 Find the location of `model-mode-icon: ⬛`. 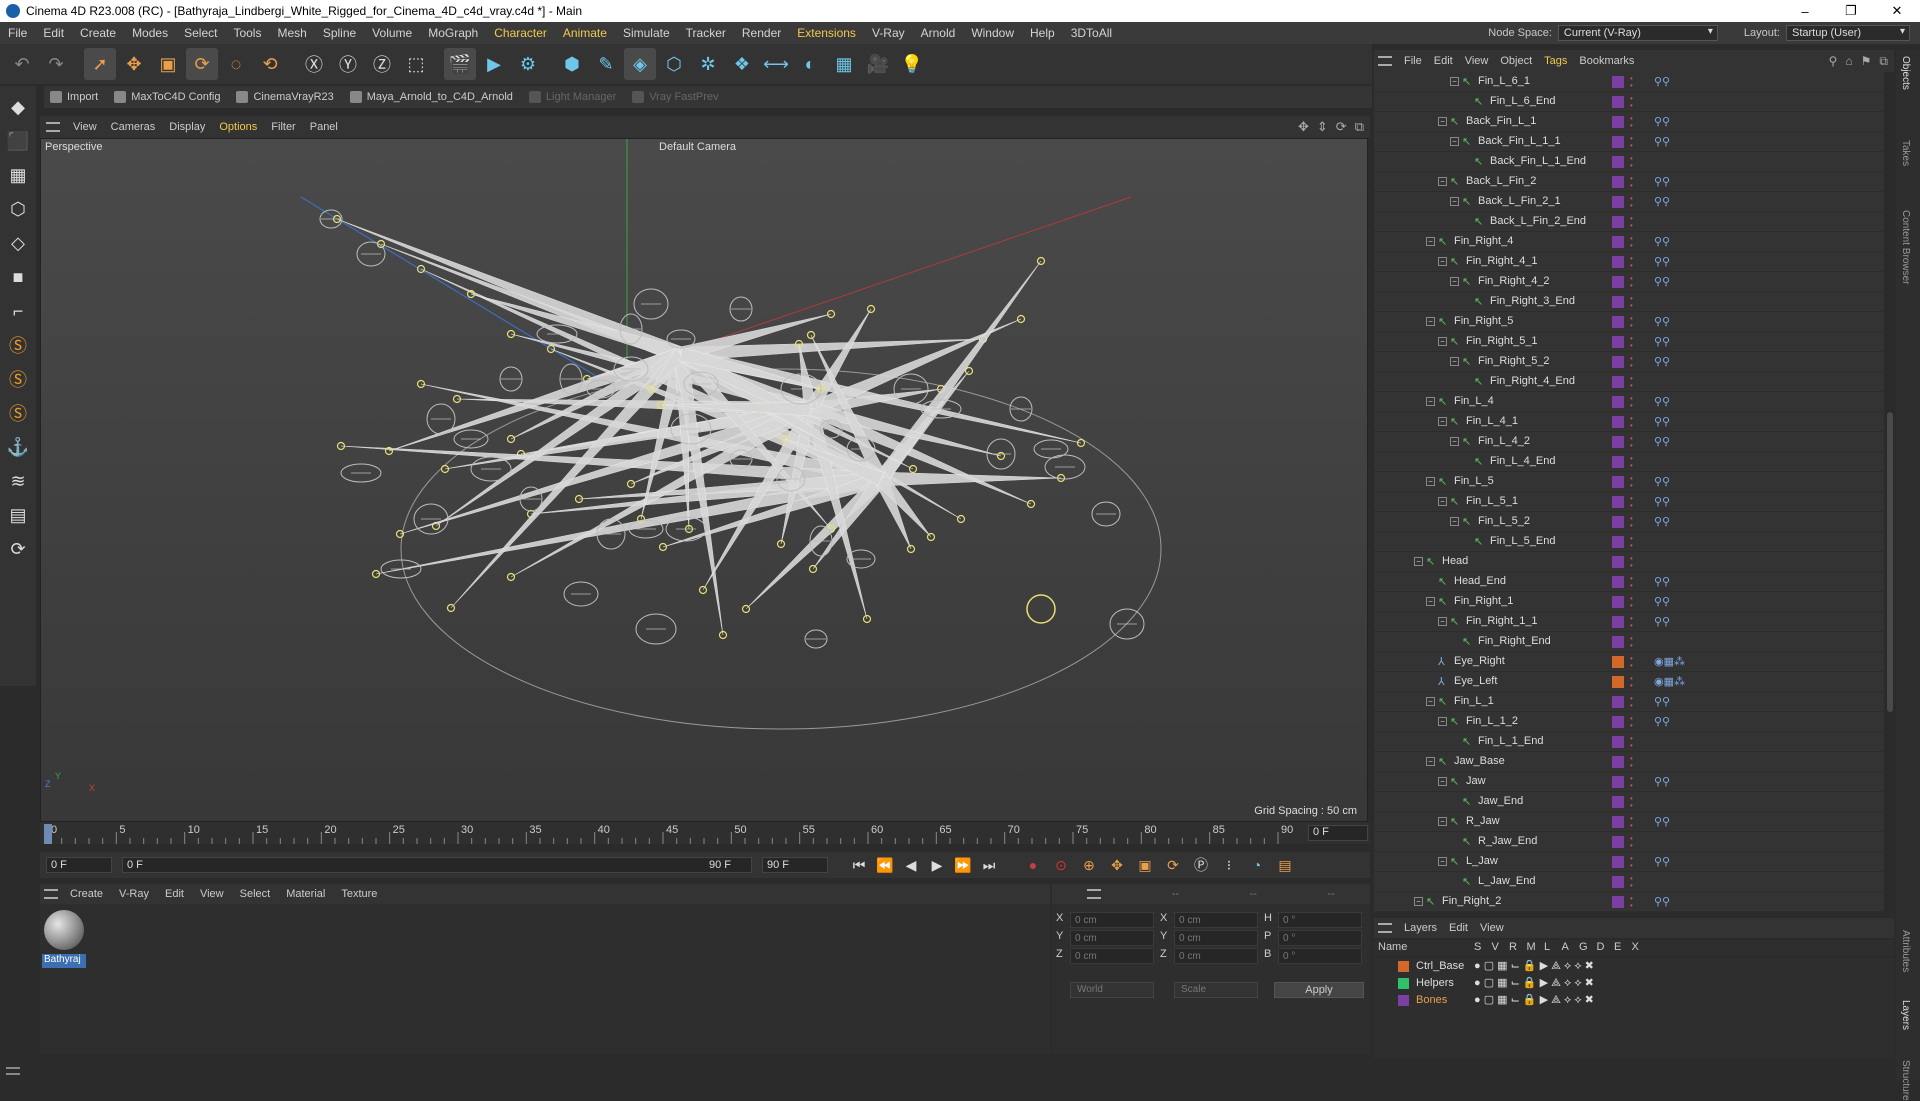

model-mode-icon: ⬛ is located at coordinates (18, 141).